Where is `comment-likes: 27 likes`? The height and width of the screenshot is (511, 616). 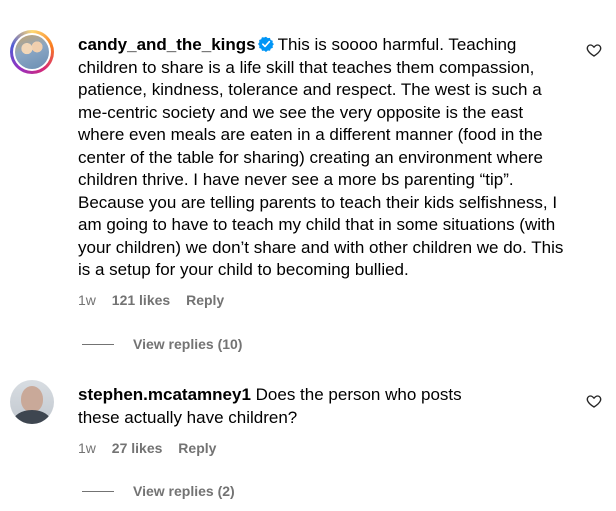
comment-likes: 27 likes is located at coordinates (137, 448).